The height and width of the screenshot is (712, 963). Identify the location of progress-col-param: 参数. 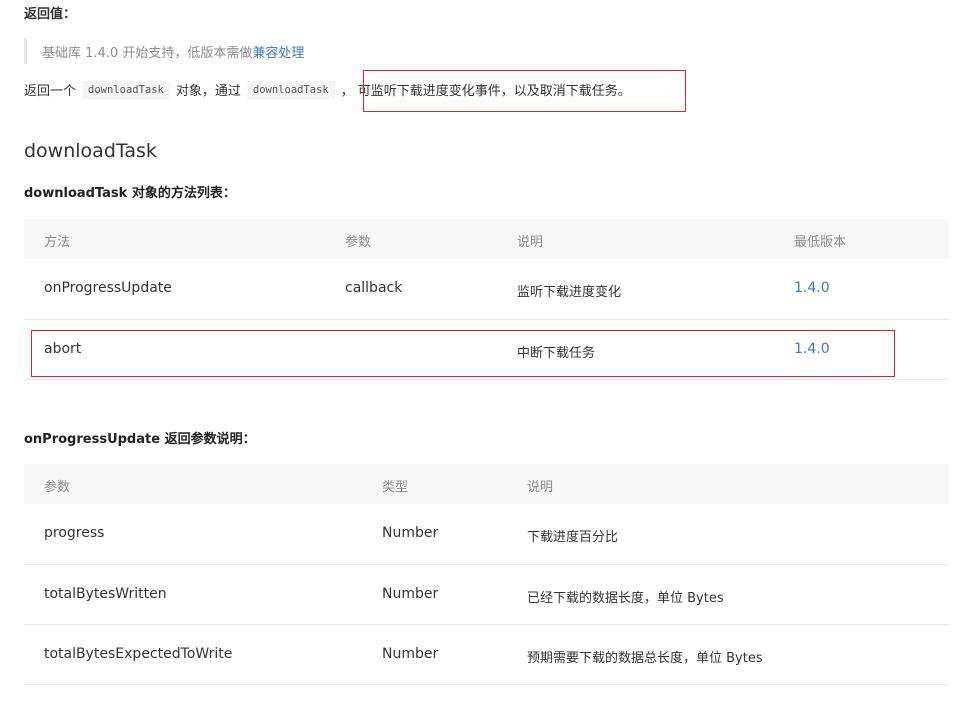
(57, 487).